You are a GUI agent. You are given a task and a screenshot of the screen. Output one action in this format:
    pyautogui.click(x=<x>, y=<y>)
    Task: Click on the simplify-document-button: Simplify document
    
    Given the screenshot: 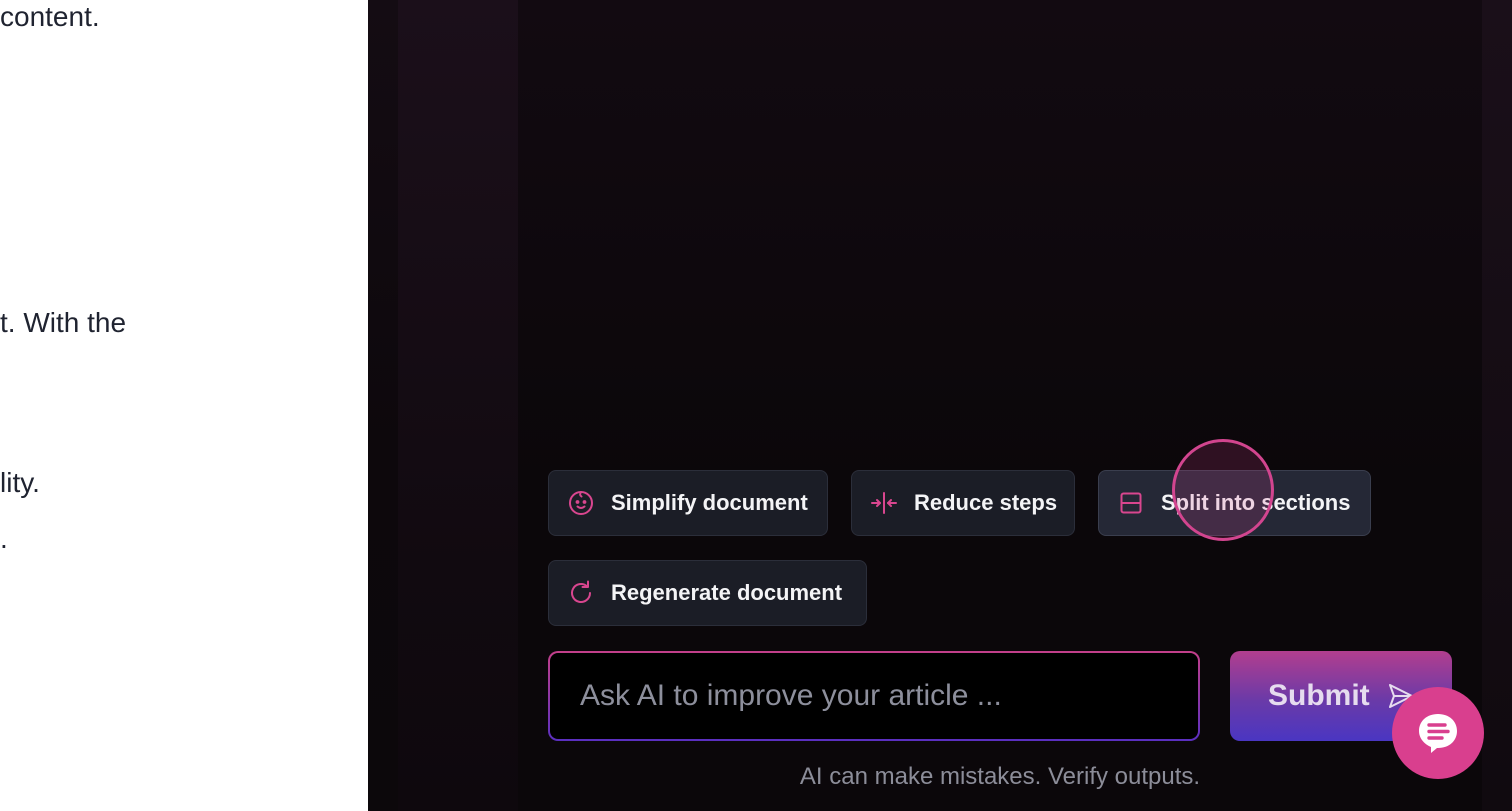 What is the action you would take?
    pyautogui.click(x=688, y=503)
    